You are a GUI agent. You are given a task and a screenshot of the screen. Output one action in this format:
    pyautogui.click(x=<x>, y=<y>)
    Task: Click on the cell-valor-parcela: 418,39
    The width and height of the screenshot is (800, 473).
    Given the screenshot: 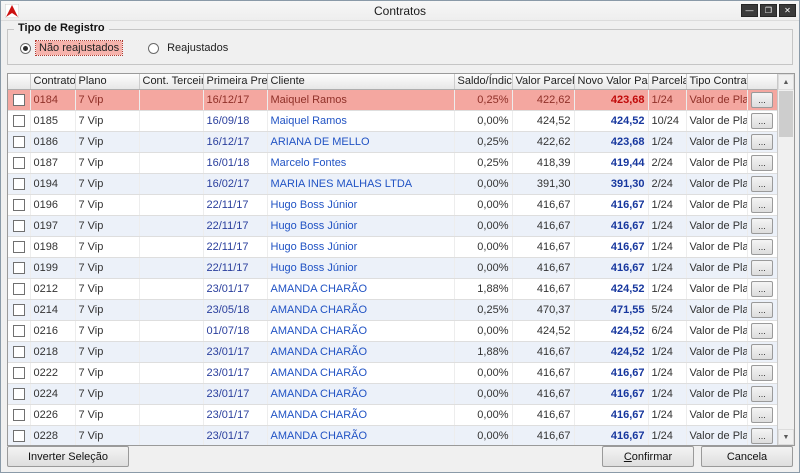 What is the action you would take?
    pyautogui.click(x=543, y=163)
    